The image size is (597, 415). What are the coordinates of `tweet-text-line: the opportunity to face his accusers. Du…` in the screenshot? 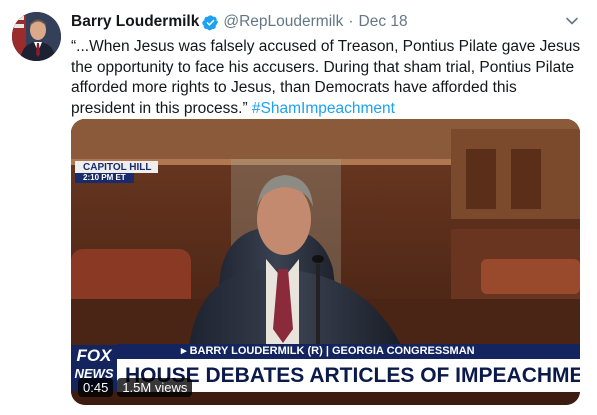 It's located at (323, 67).